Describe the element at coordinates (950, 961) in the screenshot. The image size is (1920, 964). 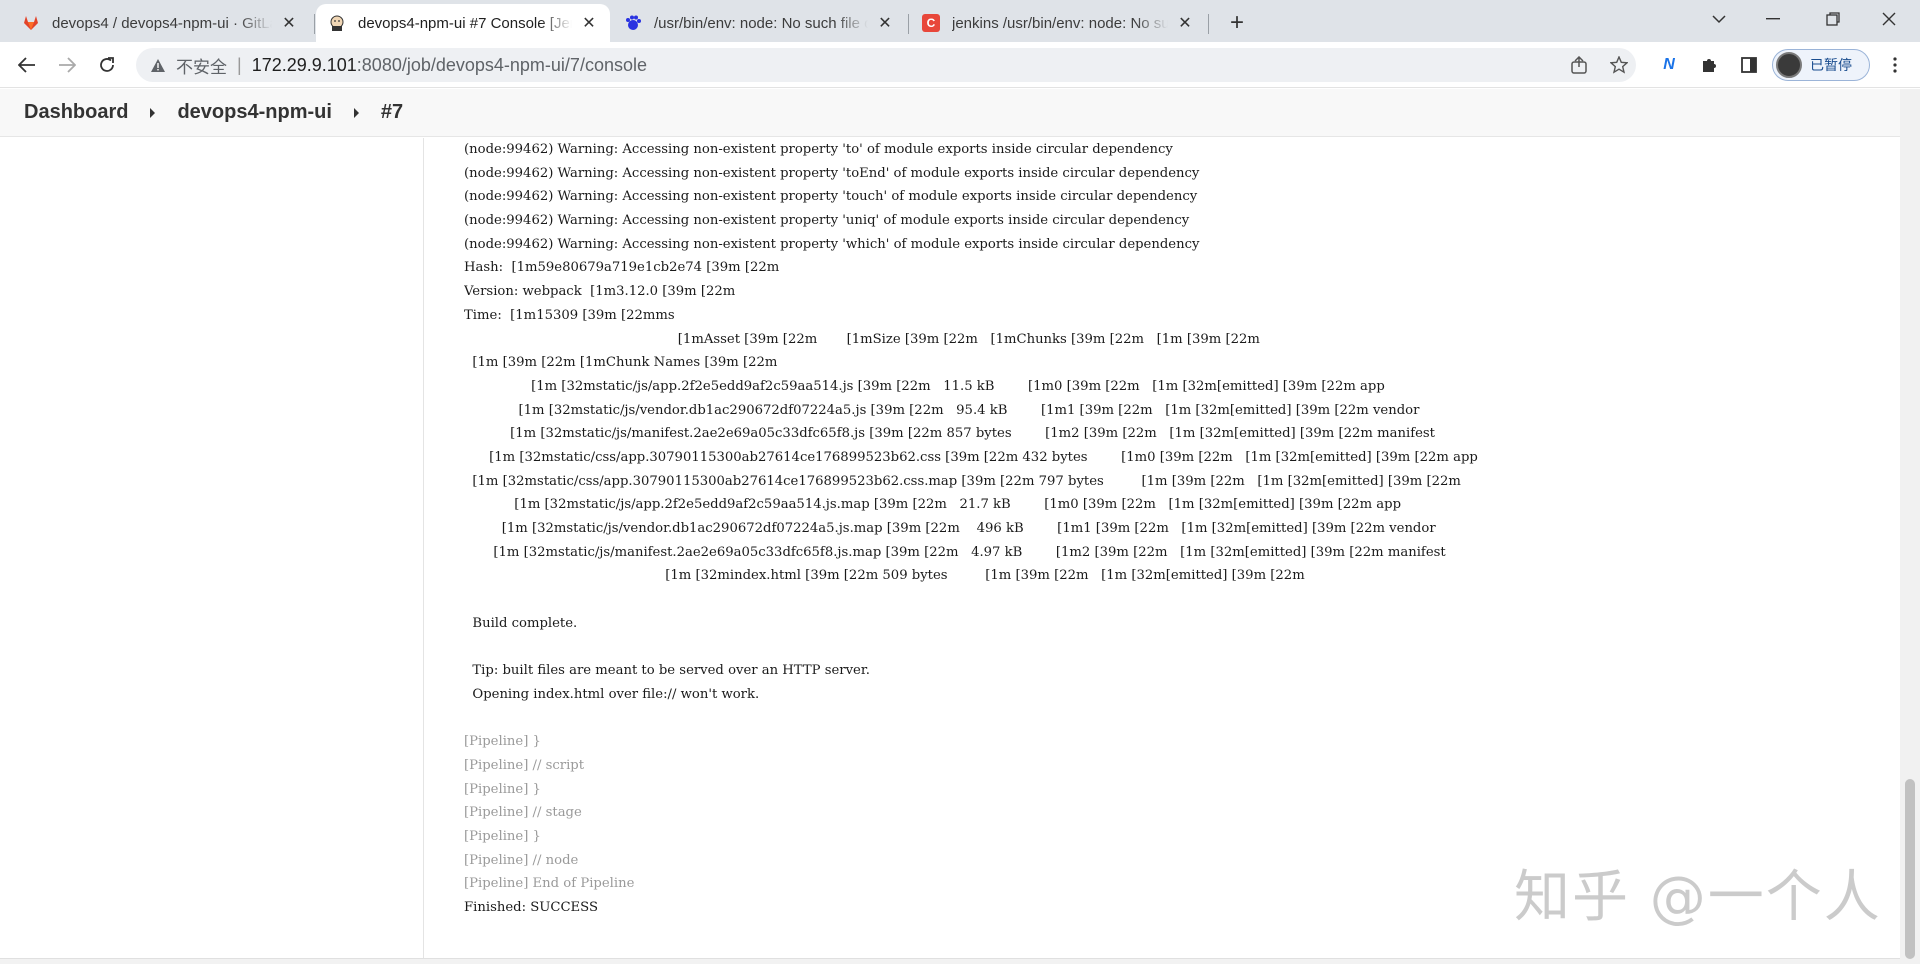
I see `page-bottom-edge` at that location.